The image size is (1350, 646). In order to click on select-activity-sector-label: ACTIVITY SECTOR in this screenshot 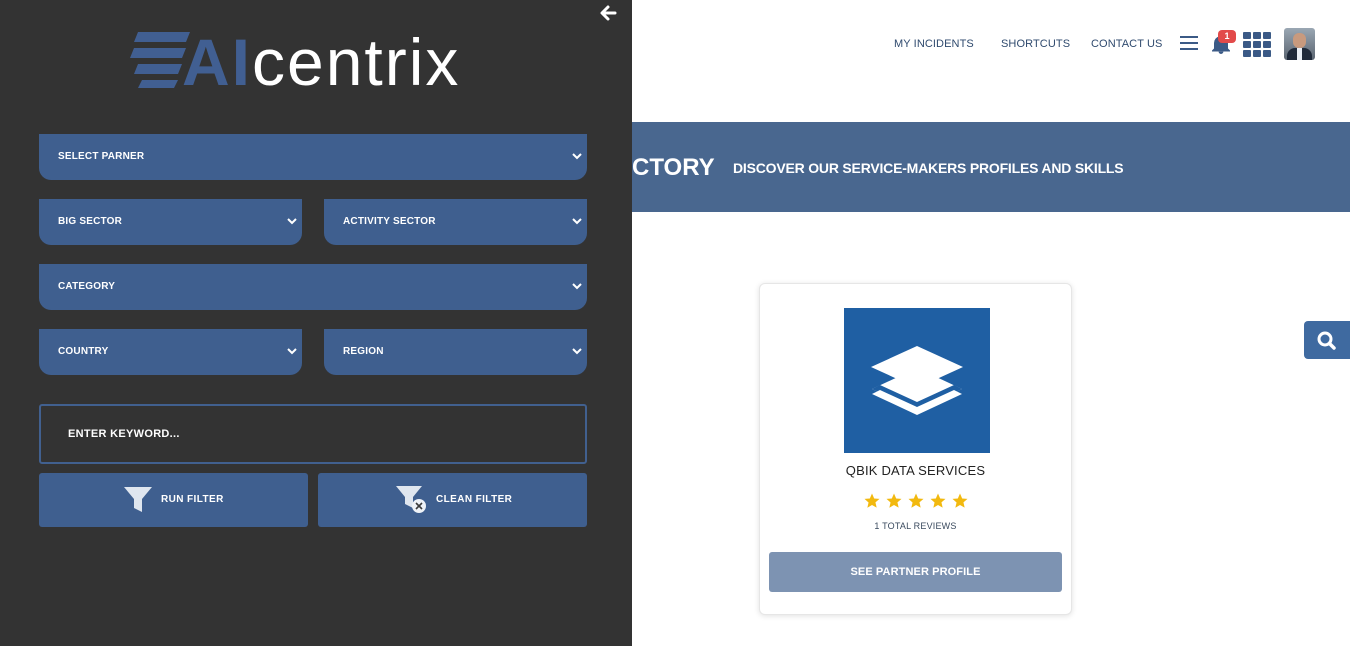, I will do `click(389, 221)`.